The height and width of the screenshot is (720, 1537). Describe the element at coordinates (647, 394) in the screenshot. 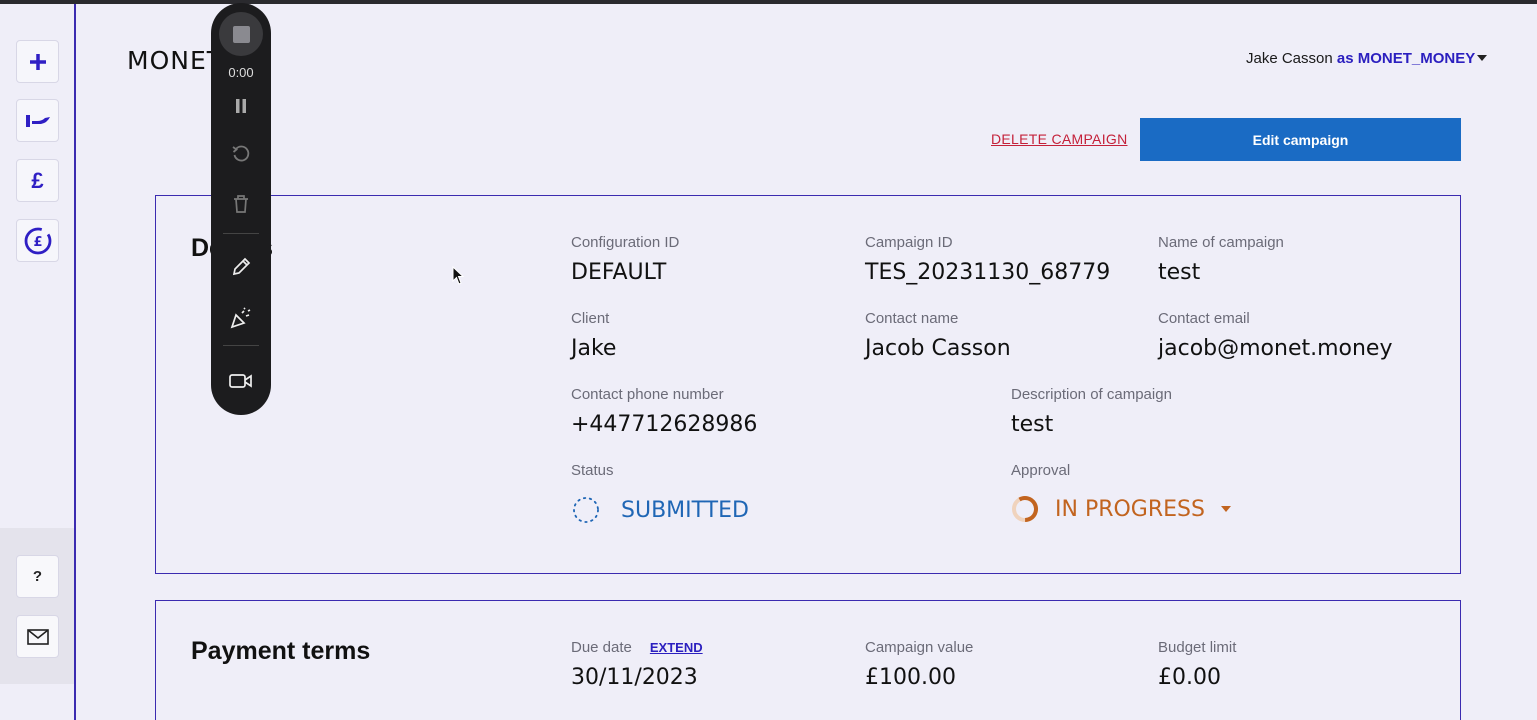

I see `field-label: Contact phone number` at that location.